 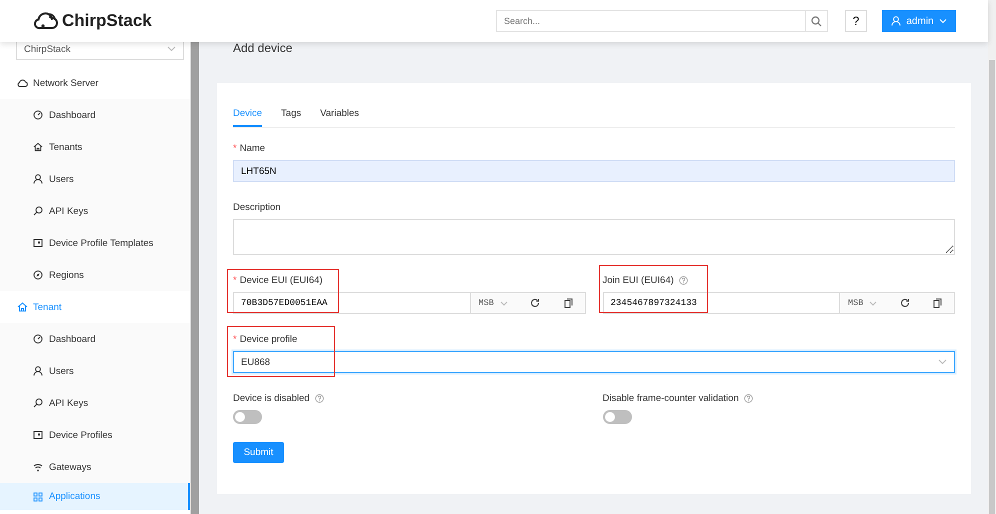 I want to click on name-field: LHT65N, so click(x=594, y=171).